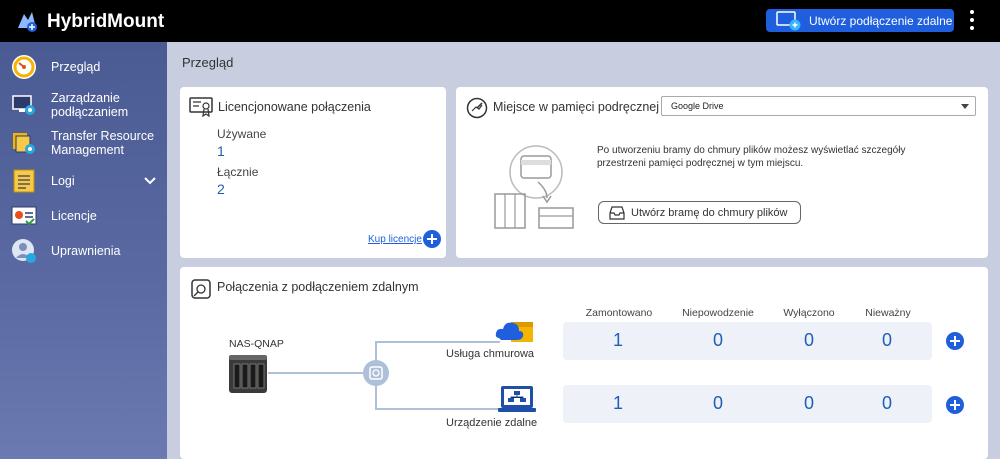 The width and height of the screenshot is (1000, 459). I want to click on sidebar-item-label: Logi, so click(63, 181).